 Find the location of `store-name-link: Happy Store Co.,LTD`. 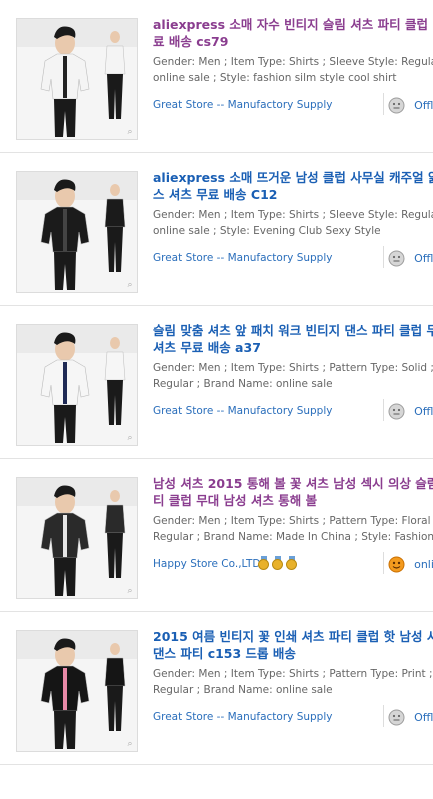

store-name-link: Happy Store Co.,LTD is located at coordinates (206, 564).